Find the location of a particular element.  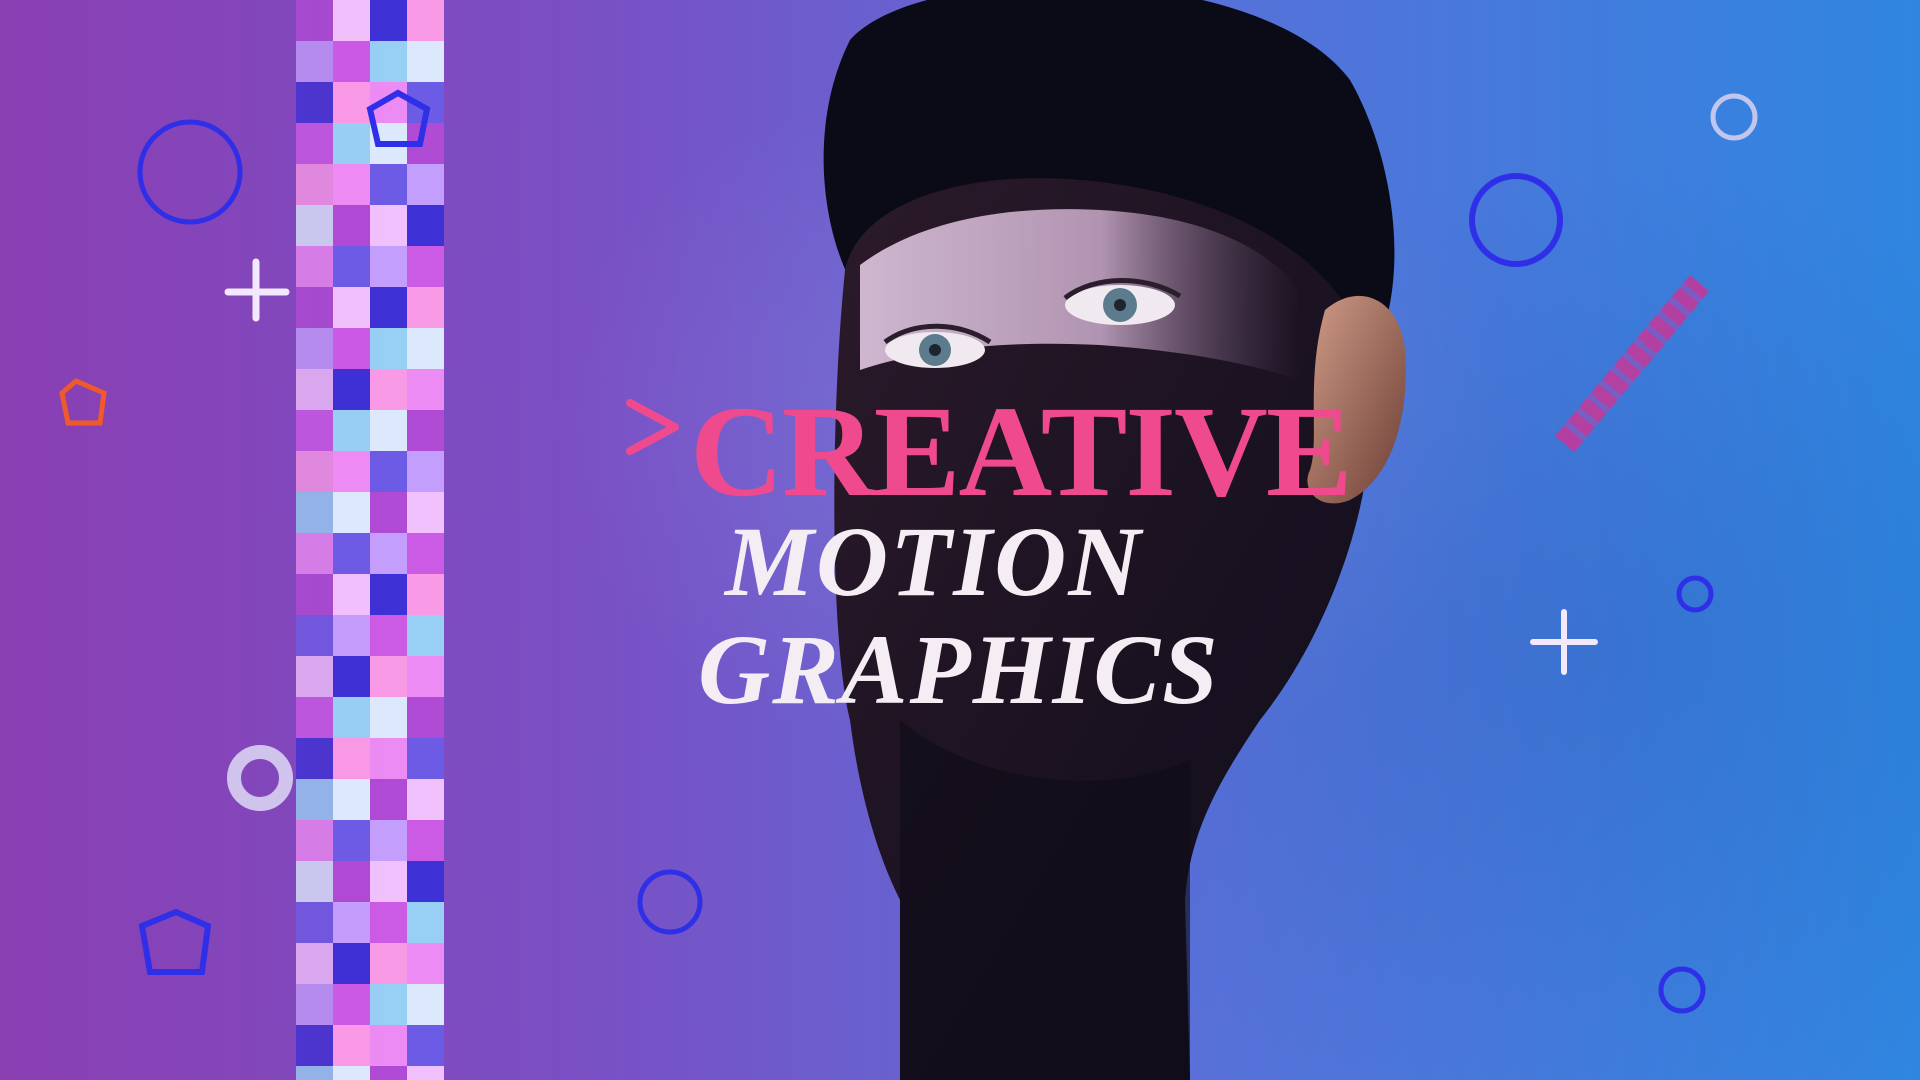

title-line-motion: MOTION is located at coordinates (934, 561).